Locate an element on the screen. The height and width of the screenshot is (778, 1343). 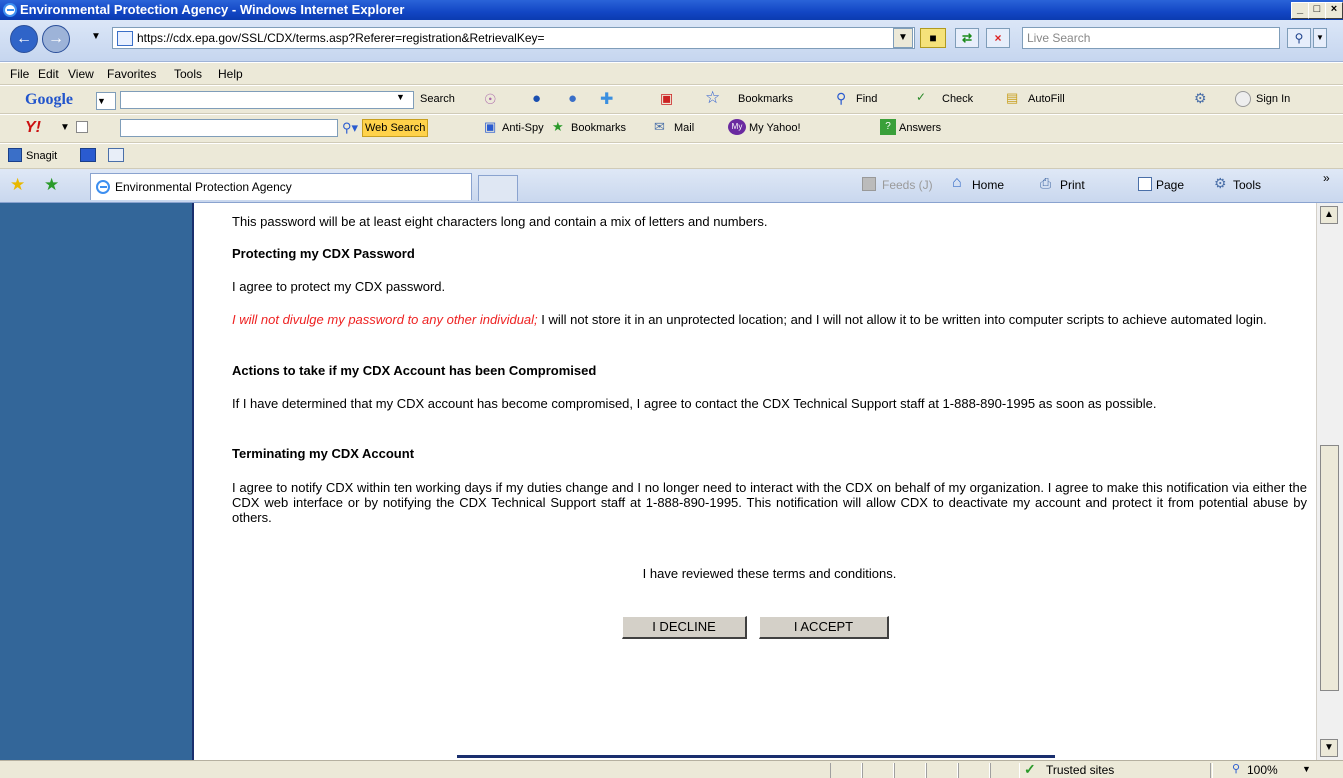
snagit-toolbar: Snagit is located at coordinates (671, 156).